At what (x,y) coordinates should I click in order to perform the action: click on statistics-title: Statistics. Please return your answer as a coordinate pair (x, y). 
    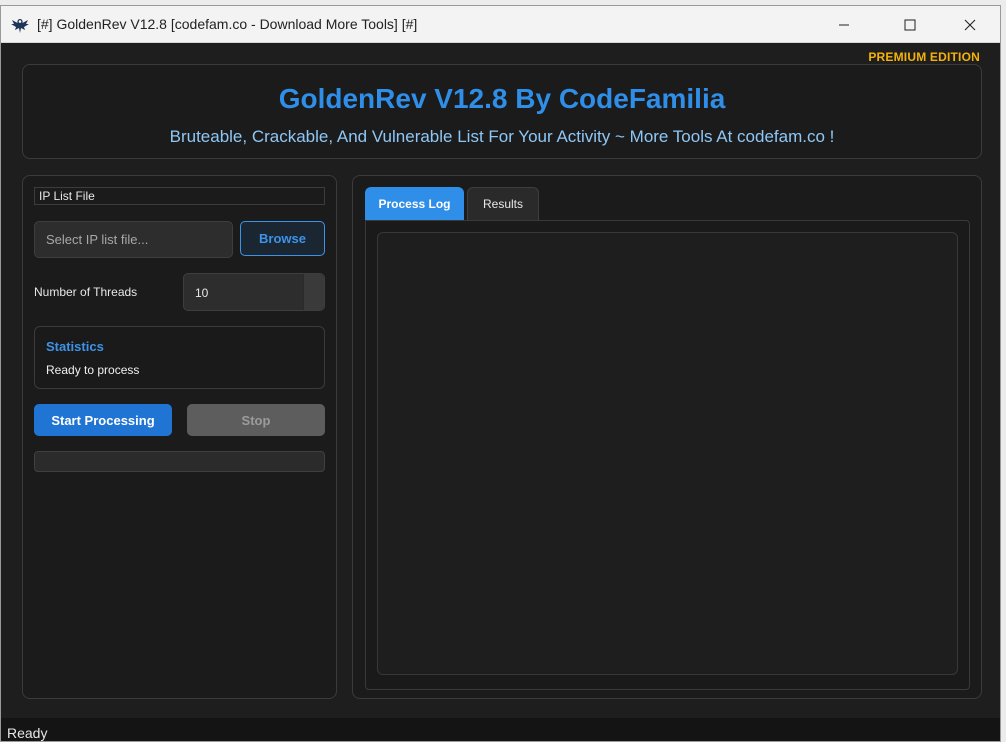
    Looking at the image, I should click on (75, 346).